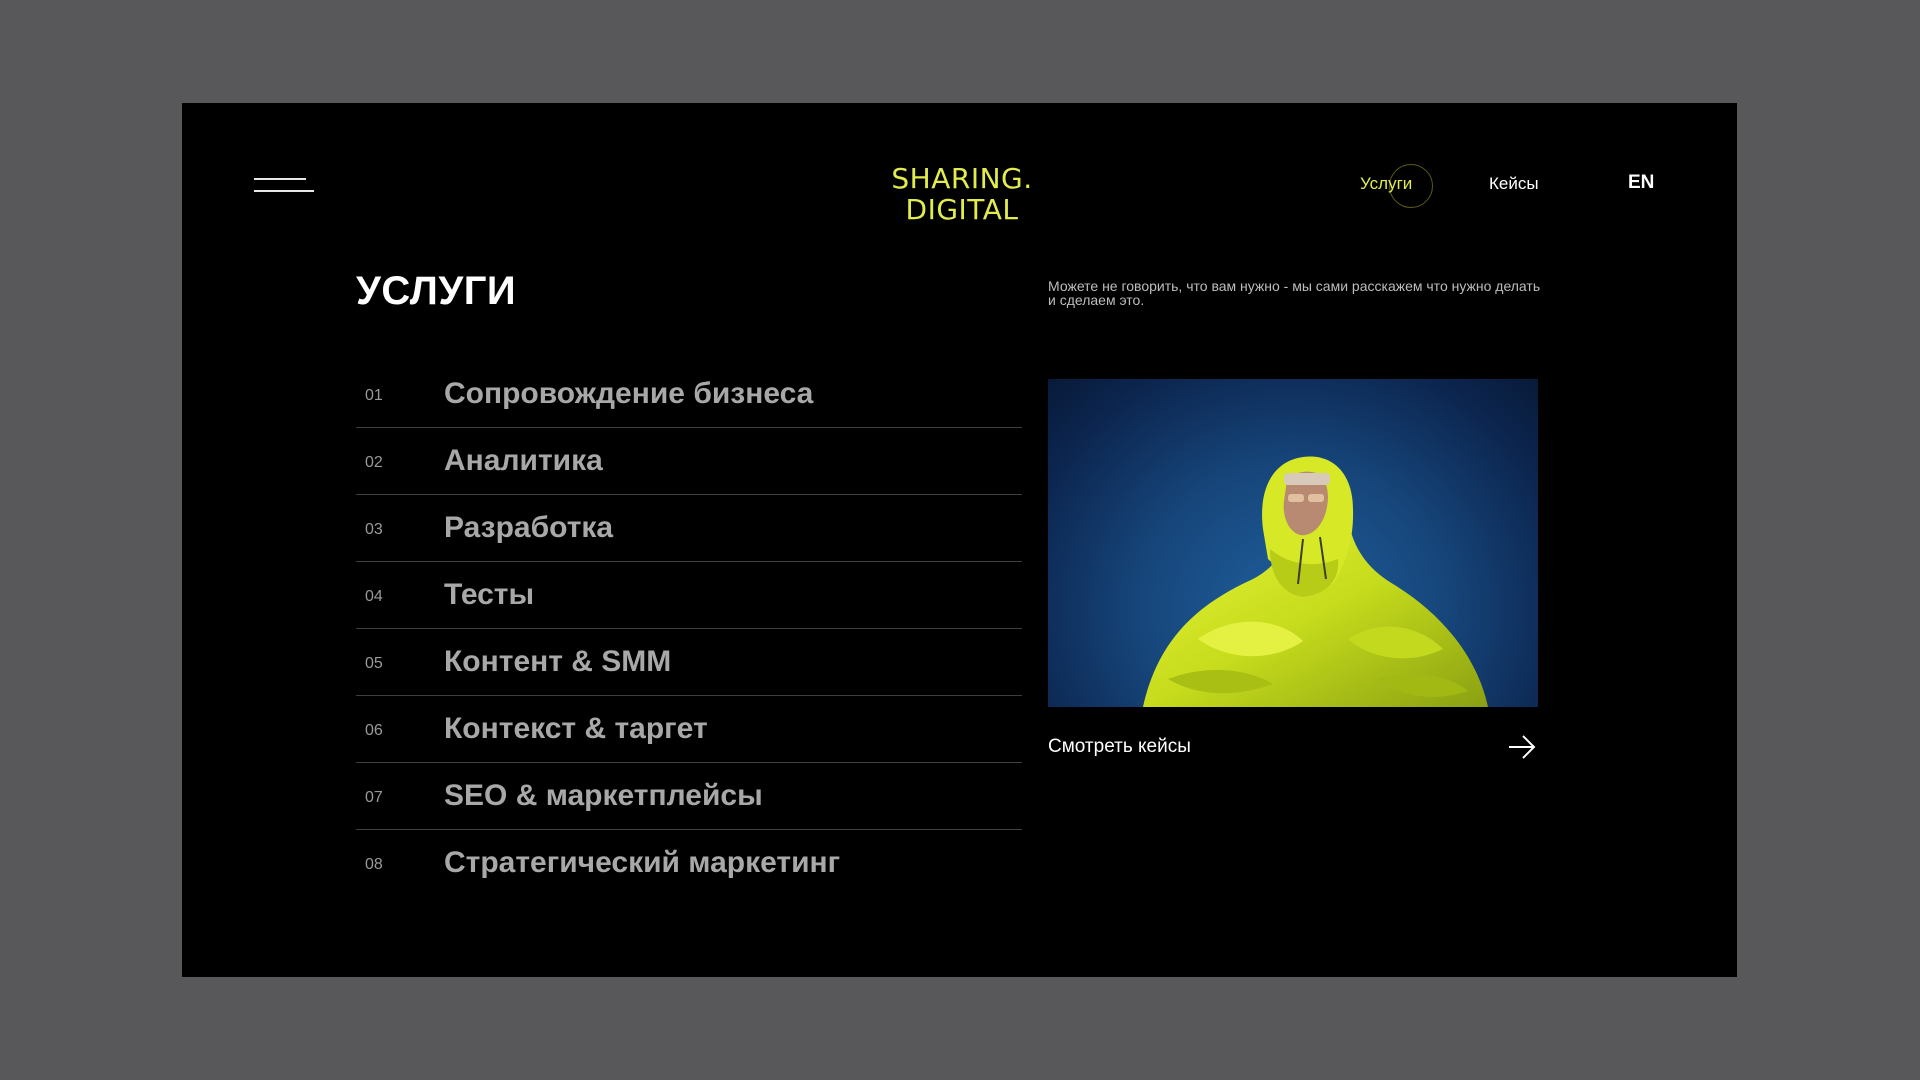 Image resolution: width=1920 pixels, height=1080 pixels. I want to click on service-number: 03, so click(374, 529).